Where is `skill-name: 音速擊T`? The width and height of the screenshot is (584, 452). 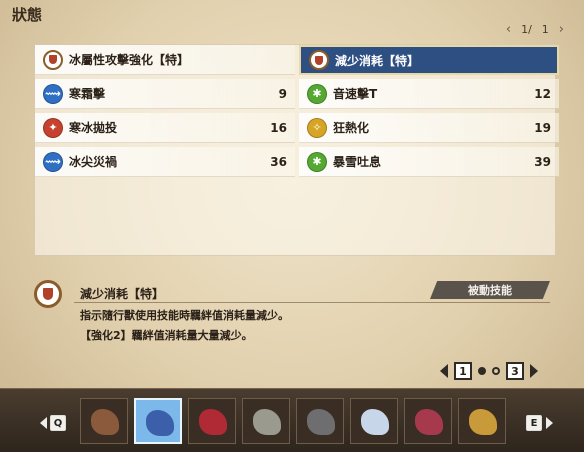 skill-name: 音速擊T is located at coordinates (355, 94).